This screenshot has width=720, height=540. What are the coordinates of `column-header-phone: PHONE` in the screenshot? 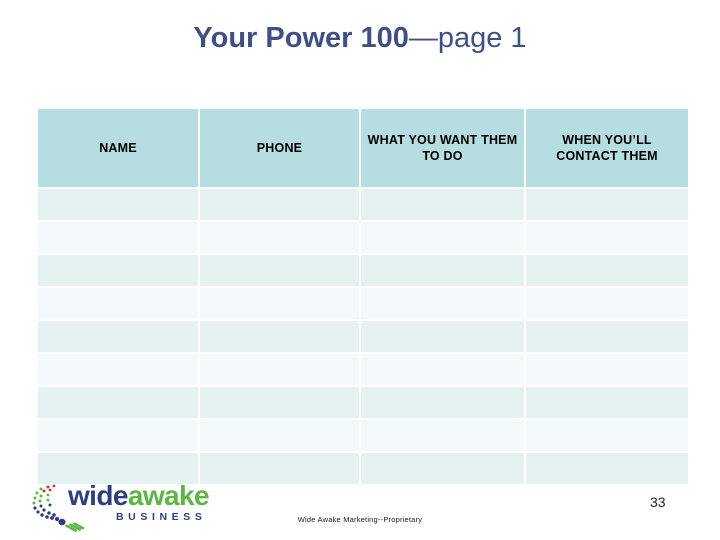 It's located at (279, 148).